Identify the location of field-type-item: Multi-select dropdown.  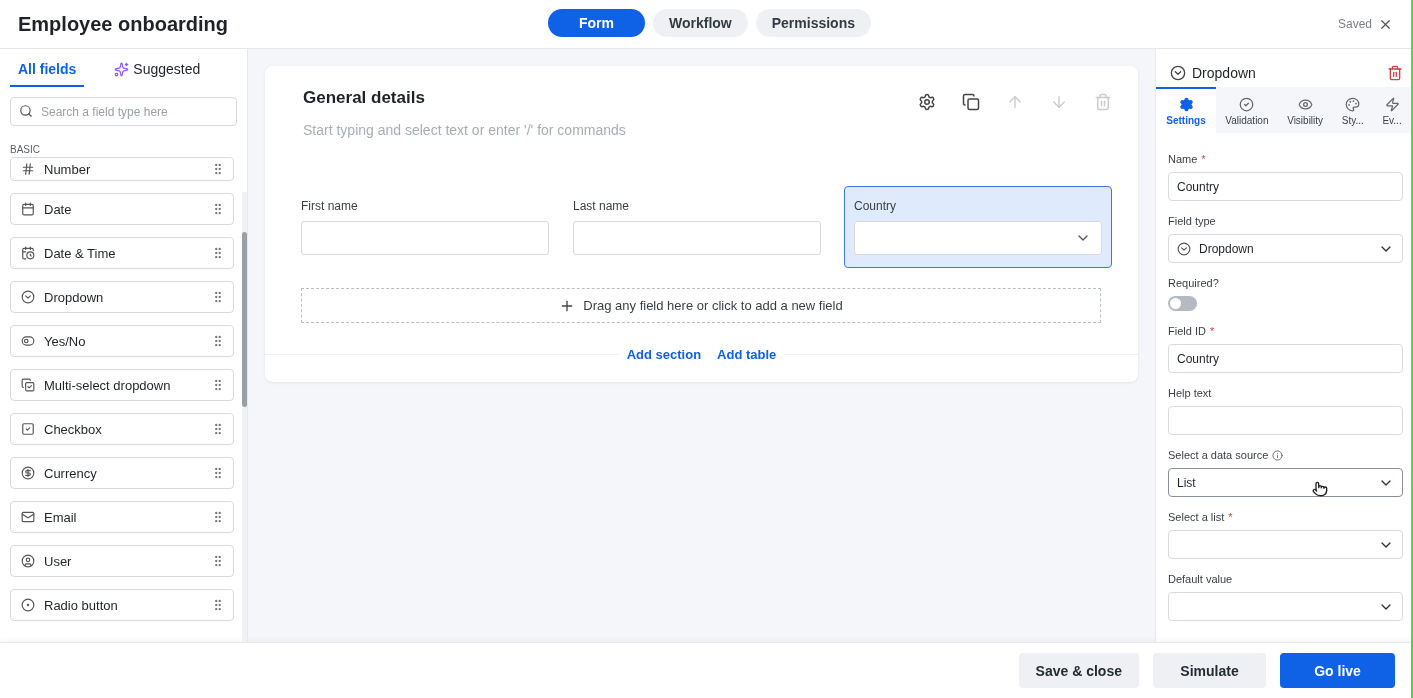
(122, 385).